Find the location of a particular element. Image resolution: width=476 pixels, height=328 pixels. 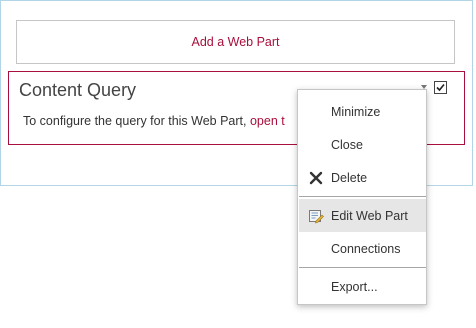

menu-item-edit-web-part: Edit Web Part is located at coordinates (362, 215).